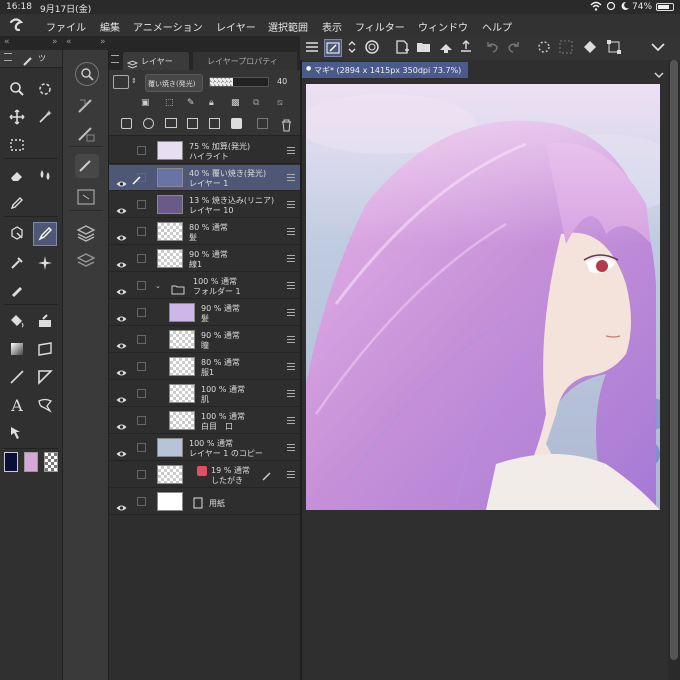 This screenshot has width=680, height=680. Describe the element at coordinates (45, 175) in the screenshot. I see `blend-drops-icon` at that location.